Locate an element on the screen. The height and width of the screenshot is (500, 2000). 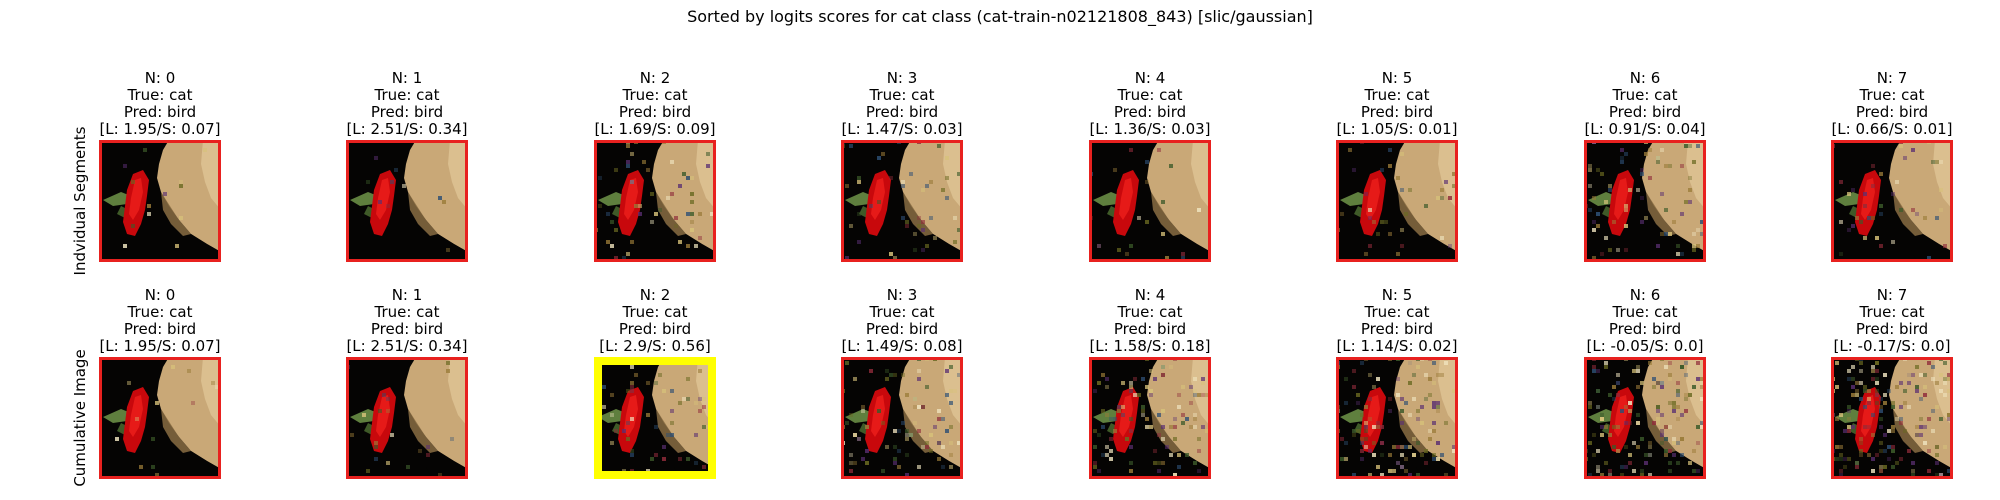
image-panel: N: 5True: catPred: bird[L: 1.05/S: 0.01] is located at coordinates (1397, 165).